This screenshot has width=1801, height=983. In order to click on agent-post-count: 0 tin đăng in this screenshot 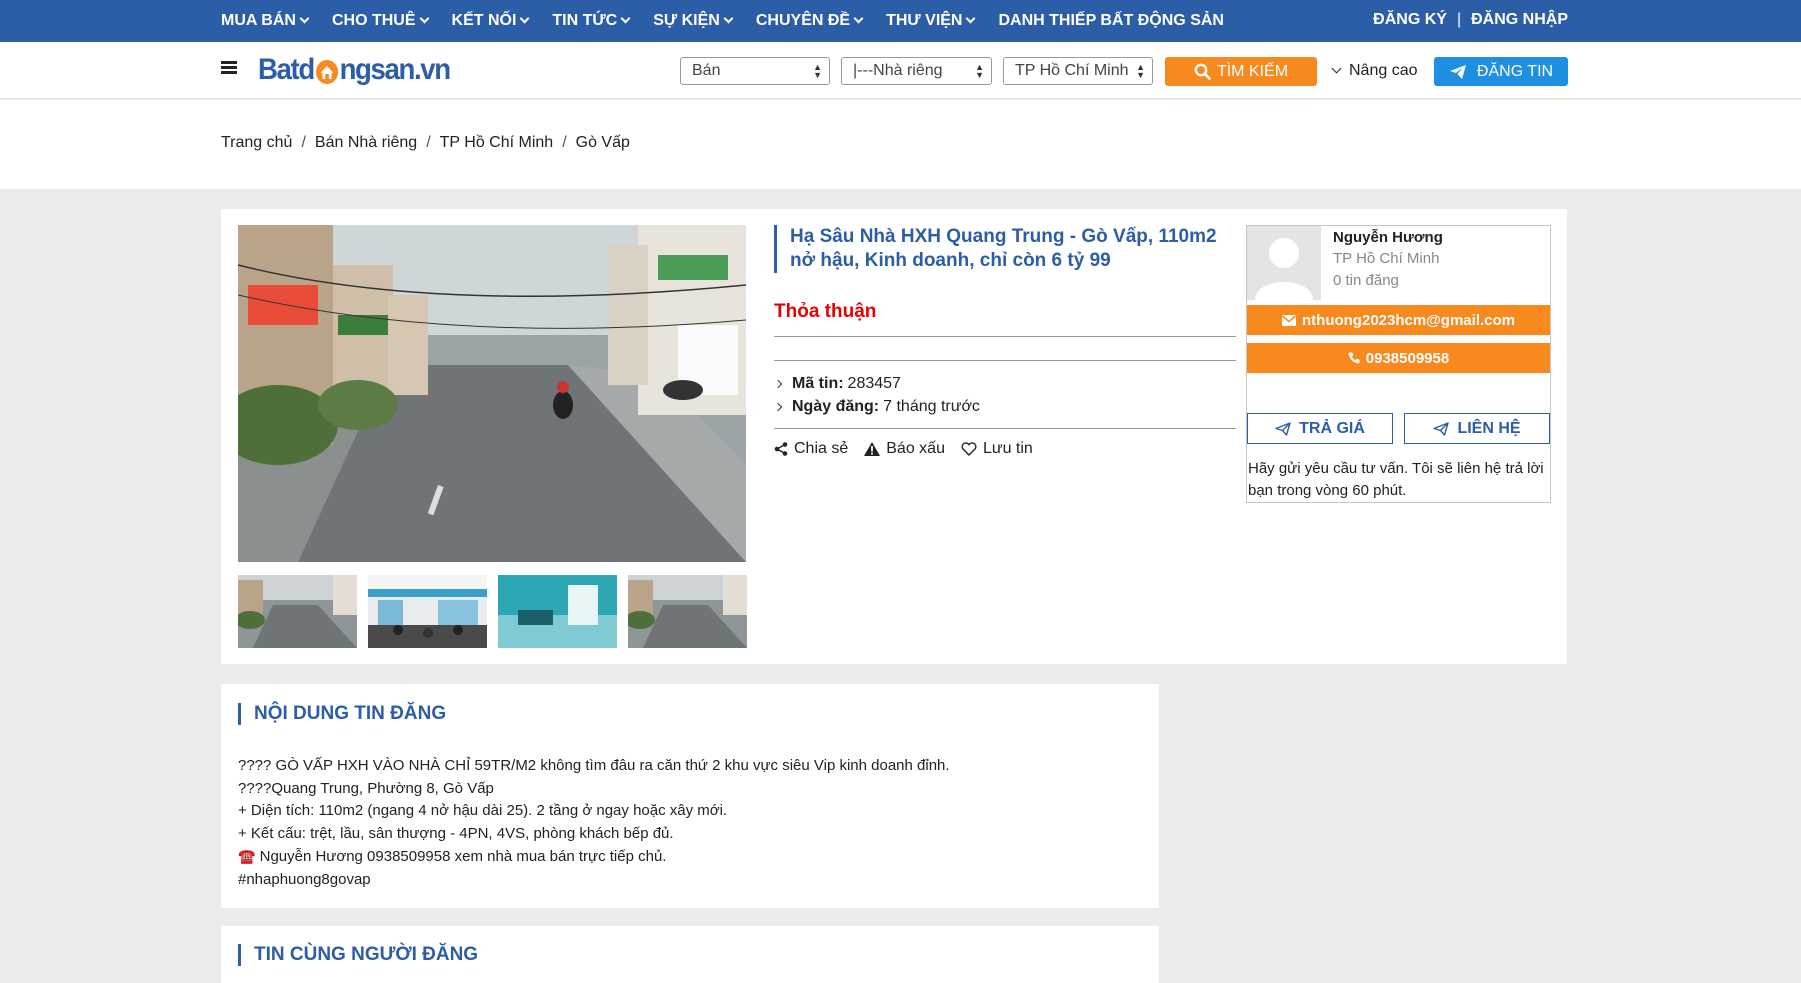, I will do `click(1366, 280)`.